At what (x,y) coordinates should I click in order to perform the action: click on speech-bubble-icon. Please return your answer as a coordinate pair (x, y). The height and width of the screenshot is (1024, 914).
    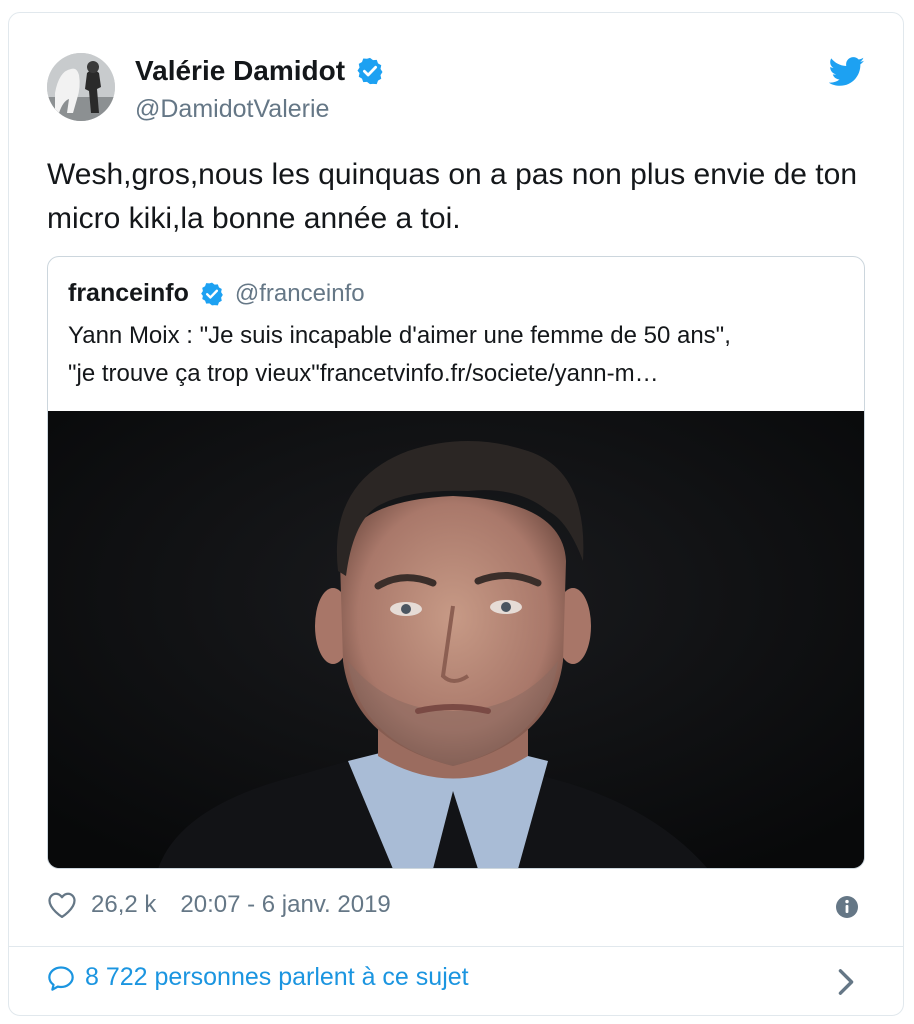
    Looking at the image, I should click on (61, 978).